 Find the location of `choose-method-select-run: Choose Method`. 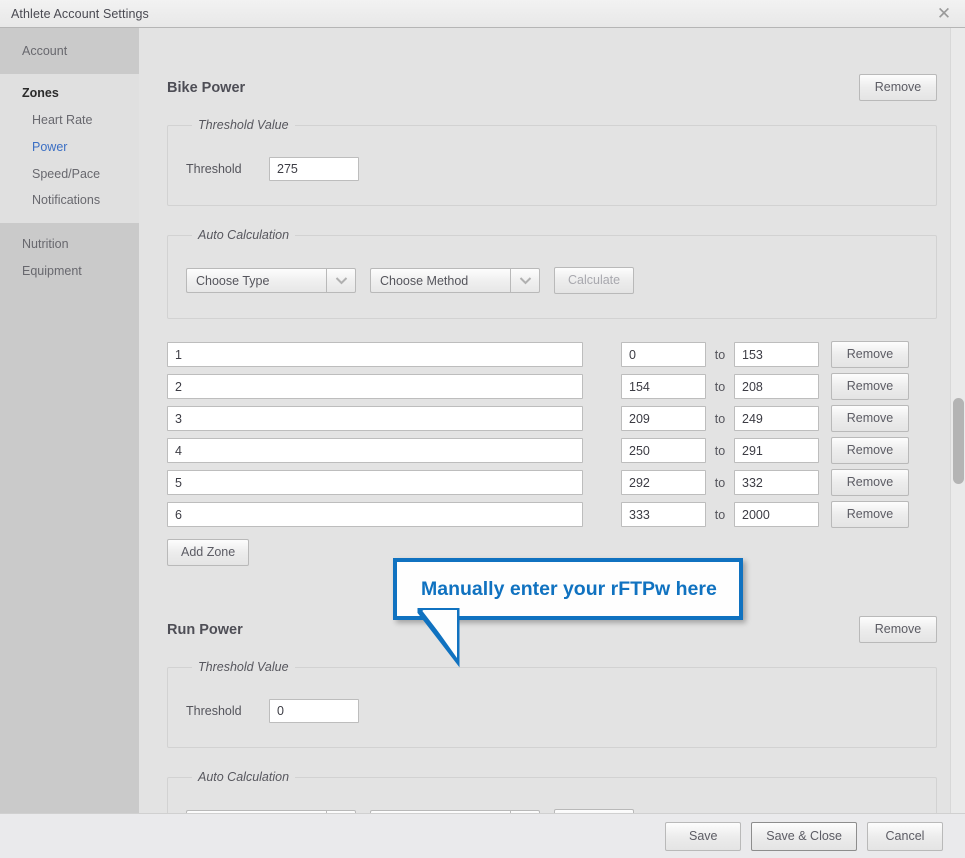

choose-method-select-run: Choose Method is located at coordinates (455, 811).